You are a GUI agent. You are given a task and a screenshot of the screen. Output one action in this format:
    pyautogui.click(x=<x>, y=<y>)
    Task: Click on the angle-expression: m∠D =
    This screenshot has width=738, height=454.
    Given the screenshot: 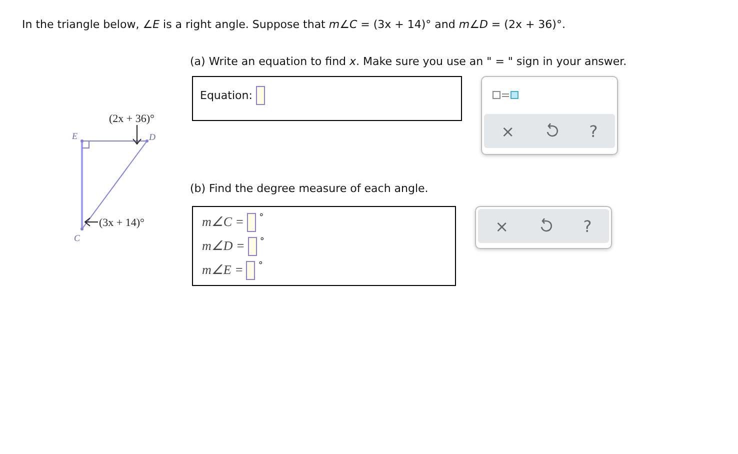 What is the action you would take?
    pyautogui.click(x=223, y=246)
    